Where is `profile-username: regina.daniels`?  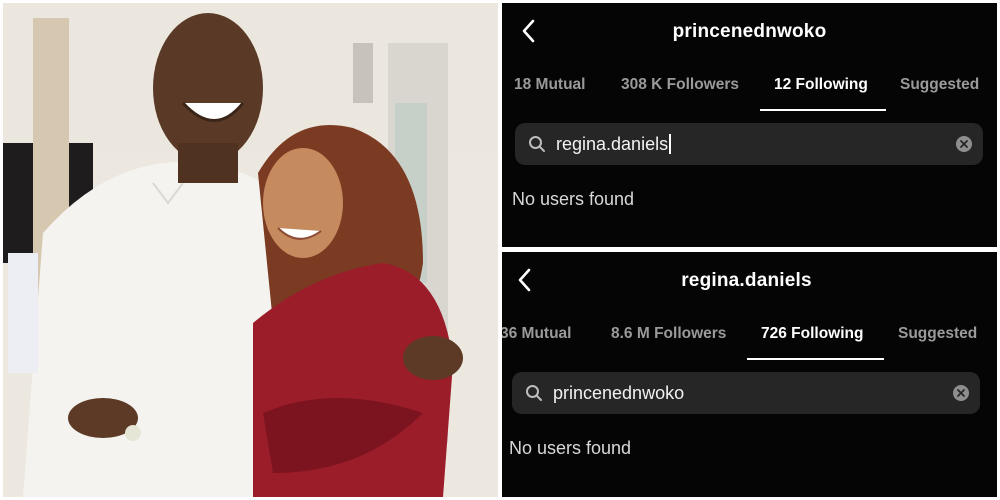
profile-username: regina.daniels is located at coordinates (746, 280).